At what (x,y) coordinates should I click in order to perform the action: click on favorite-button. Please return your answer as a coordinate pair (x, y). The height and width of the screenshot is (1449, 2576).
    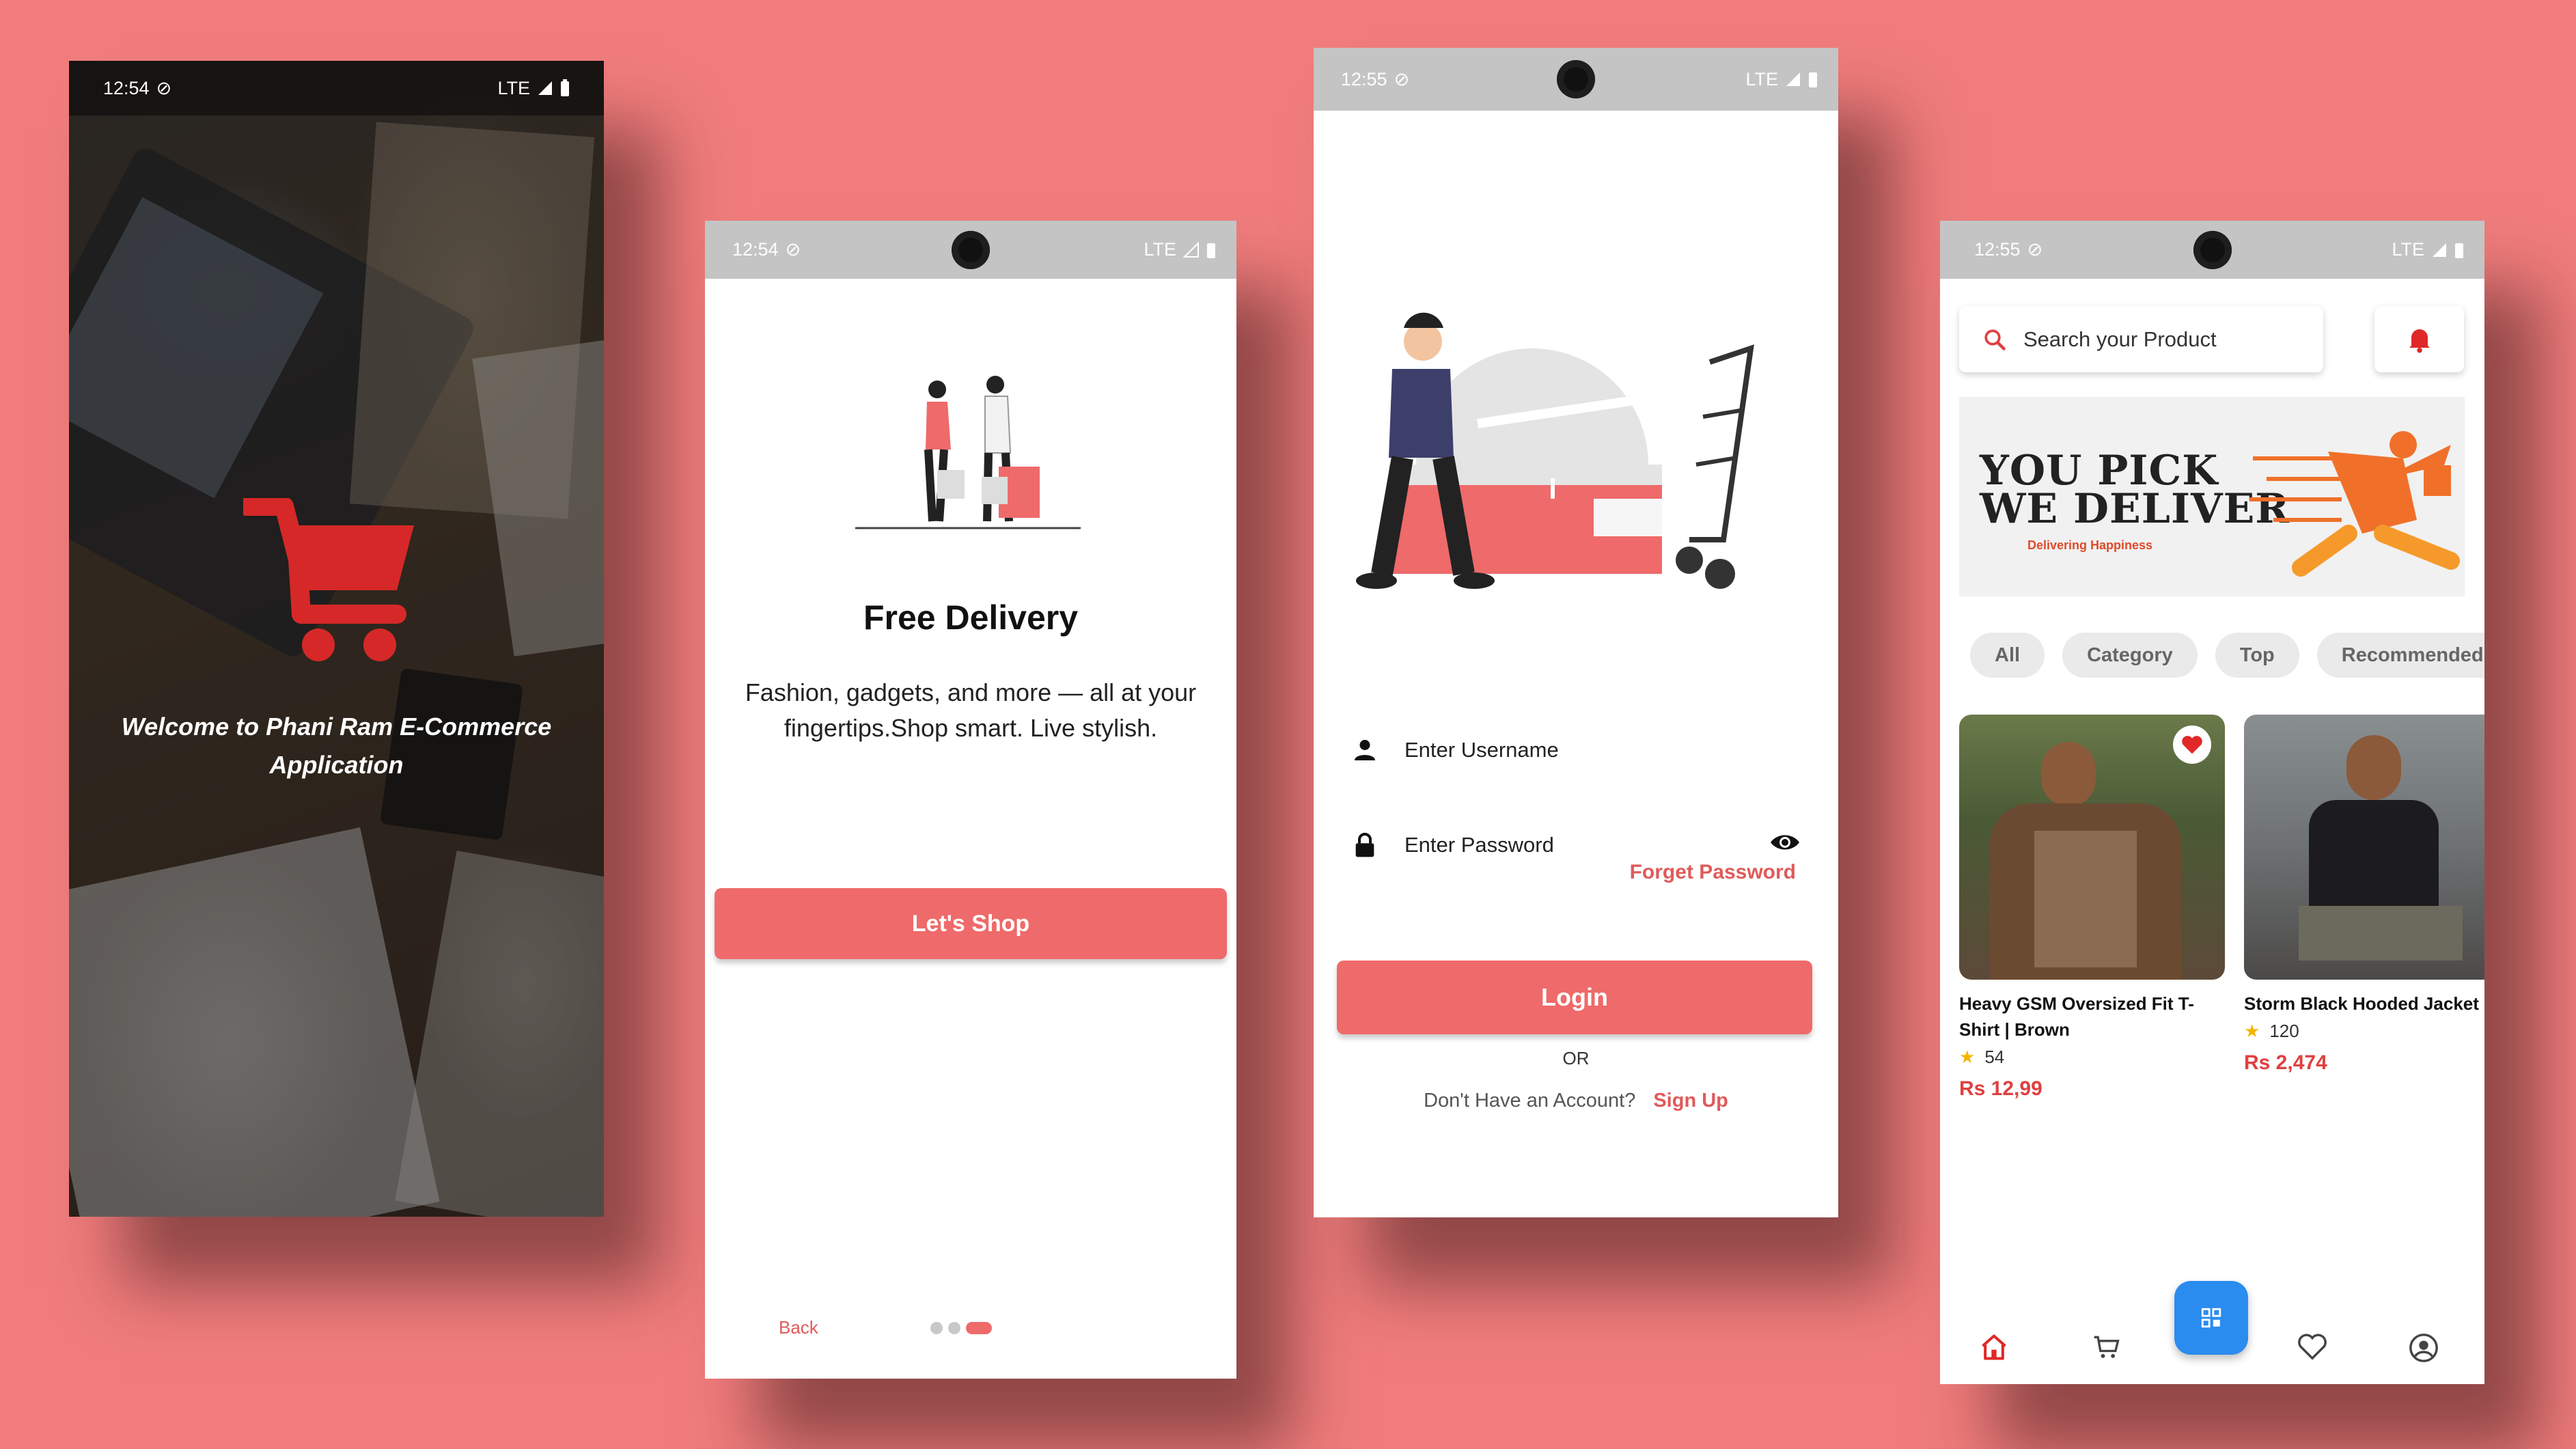
    Looking at the image, I should click on (2192, 745).